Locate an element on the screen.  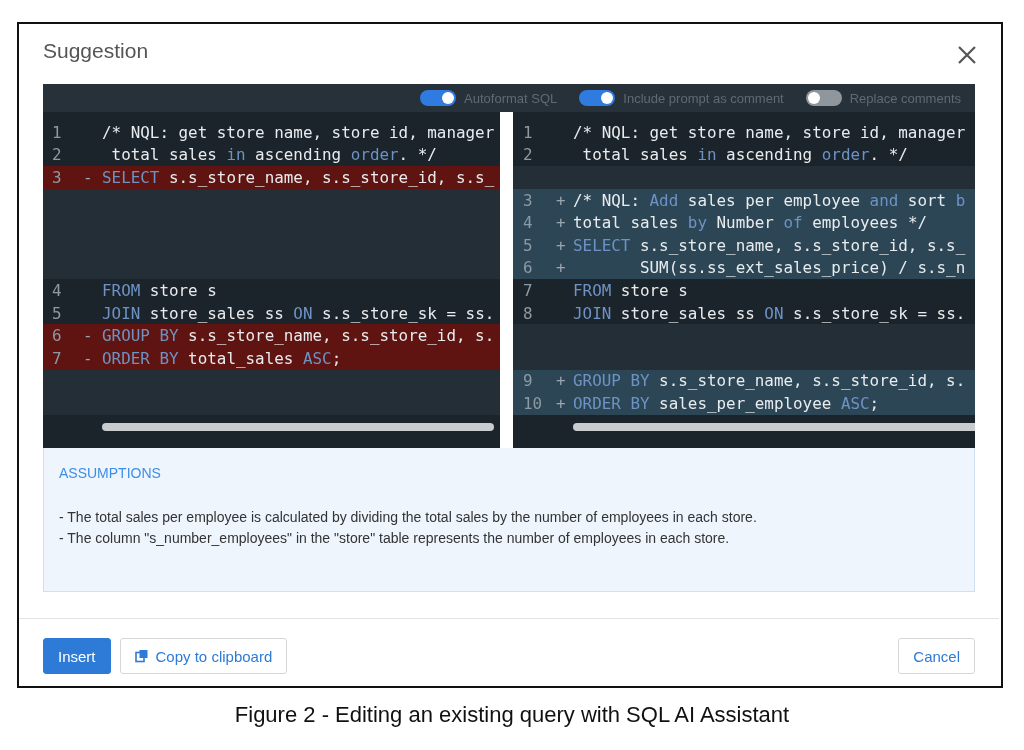
line-number: 9 is located at coordinates (528, 381).